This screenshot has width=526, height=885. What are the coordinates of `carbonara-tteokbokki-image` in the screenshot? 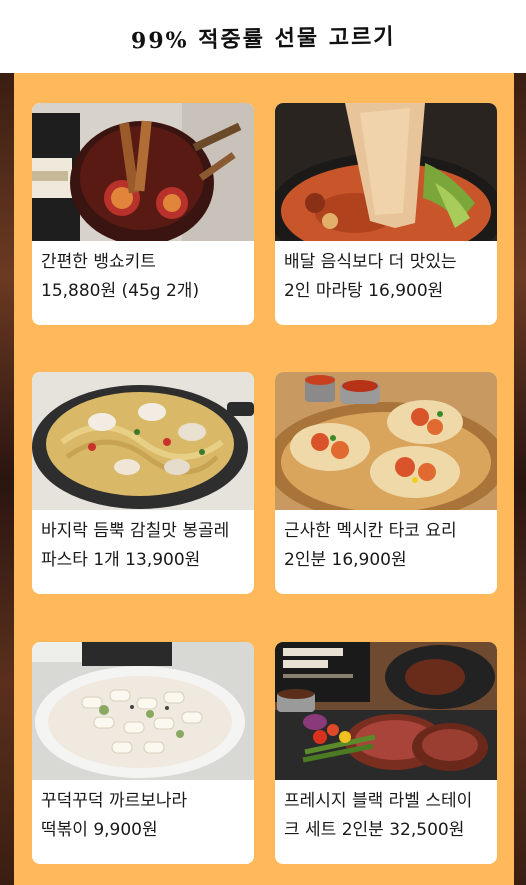 It's located at (143, 711).